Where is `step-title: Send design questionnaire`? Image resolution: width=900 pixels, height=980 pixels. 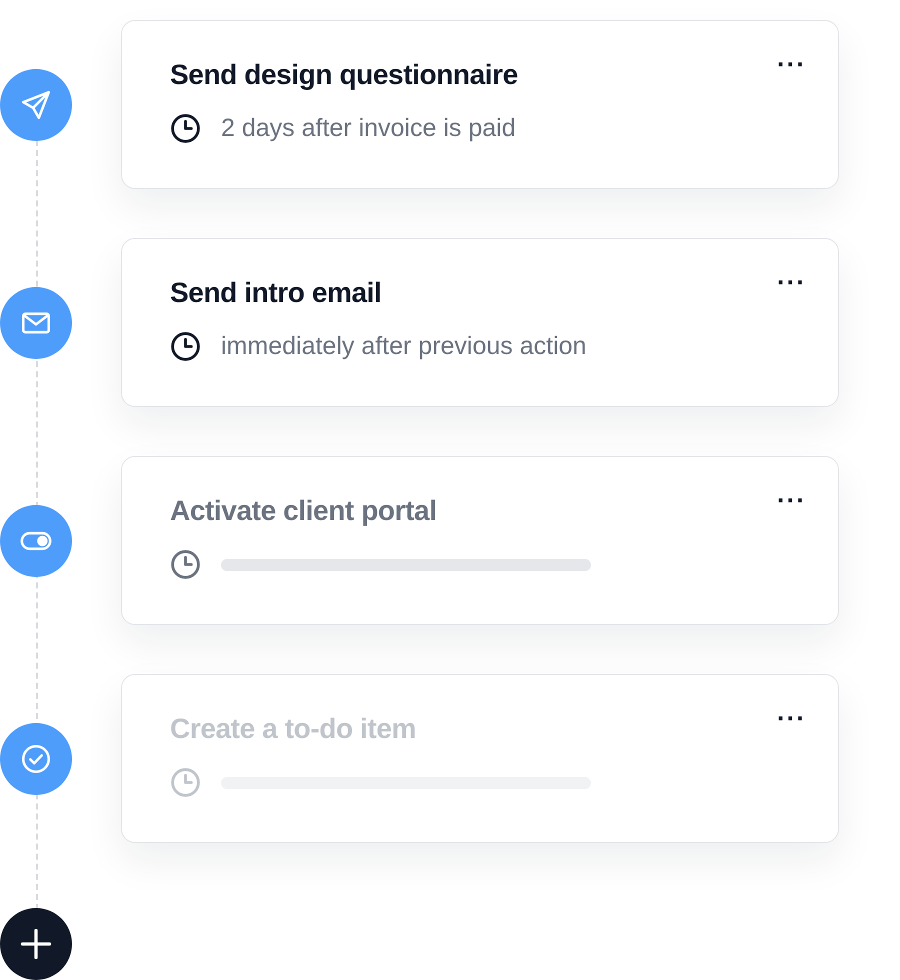 step-title: Send design questionnaire is located at coordinates (344, 75).